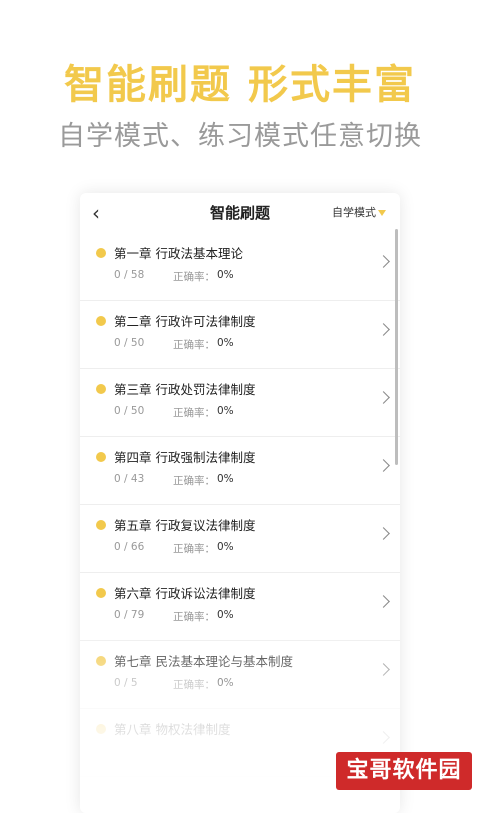 Image resolution: width=480 pixels, height=813 pixels. I want to click on chapter-title: 第六章 行政诉讼法律制度, so click(185, 593).